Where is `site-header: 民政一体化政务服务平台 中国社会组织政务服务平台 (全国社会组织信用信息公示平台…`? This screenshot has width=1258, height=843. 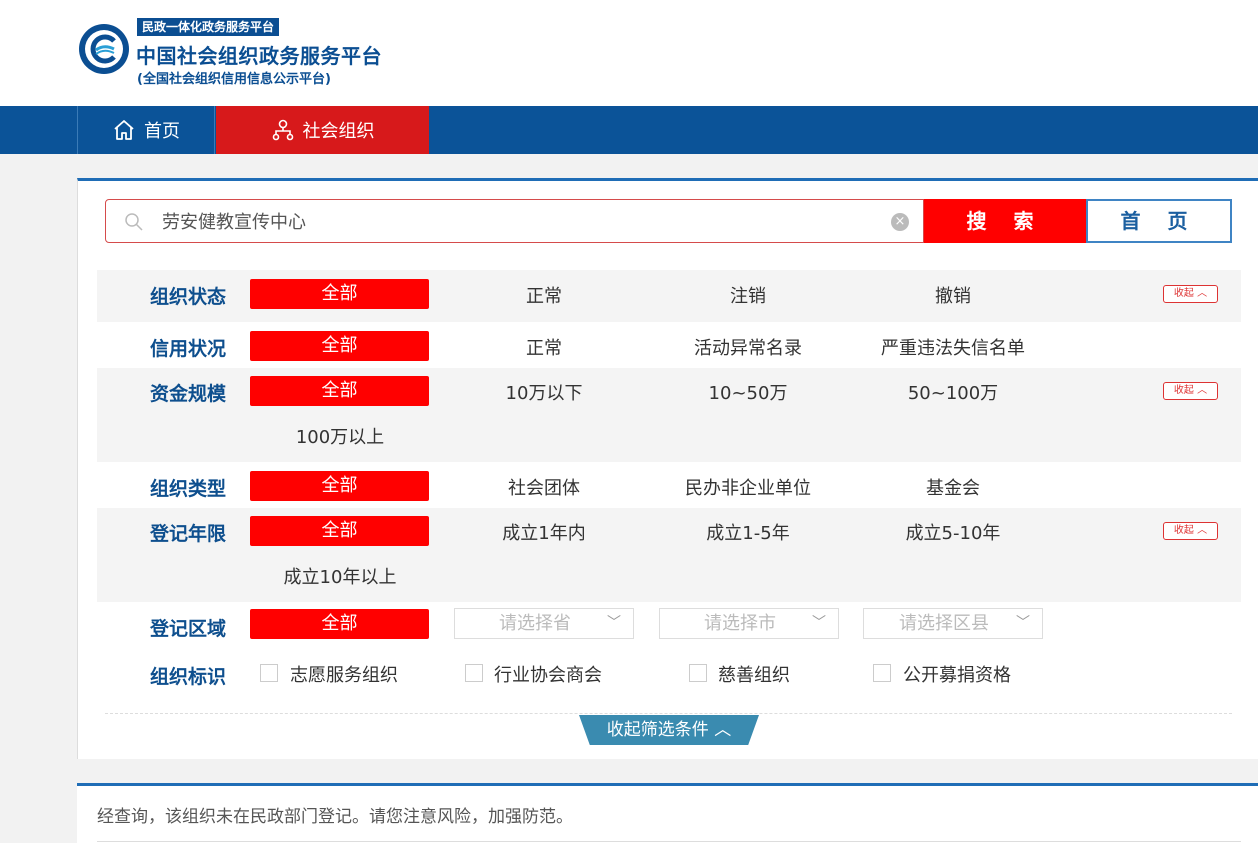 site-header: 民政一体化政务服务平台 中国社会组织政务服务平台 (全国社会组织信用信息公示平台… is located at coordinates (629, 53).